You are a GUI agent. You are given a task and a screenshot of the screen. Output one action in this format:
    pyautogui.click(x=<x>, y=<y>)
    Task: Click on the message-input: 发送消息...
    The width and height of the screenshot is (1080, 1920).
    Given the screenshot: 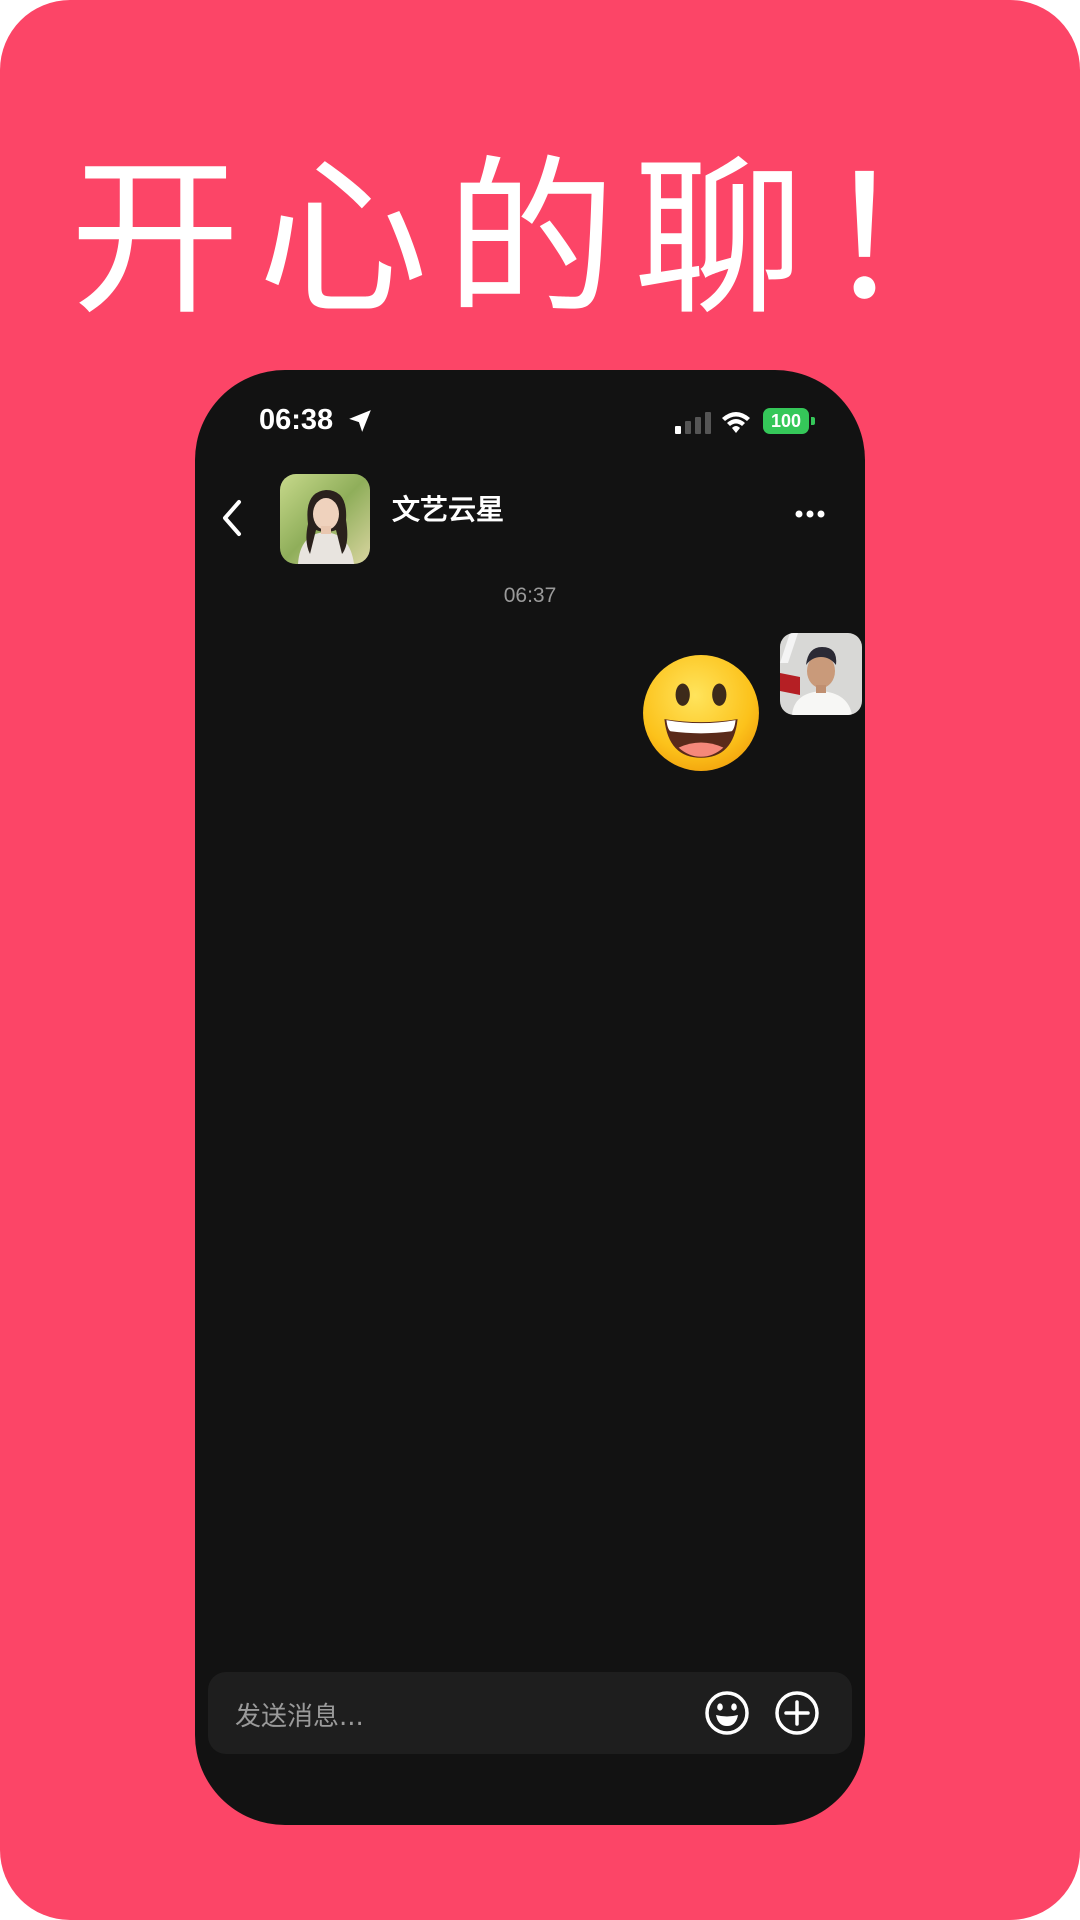 What is the action you would take?
    pyautogui.click(x=299, y=1714)
    